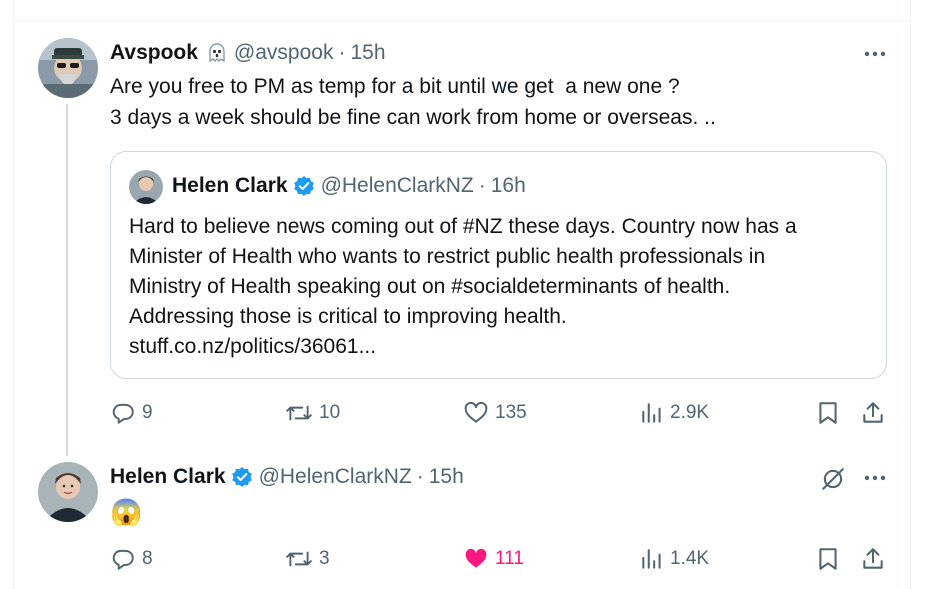 The height and width of the screenshot is (589, 925). I want to click on quote-timestamp: 16h, so click(508, 186).